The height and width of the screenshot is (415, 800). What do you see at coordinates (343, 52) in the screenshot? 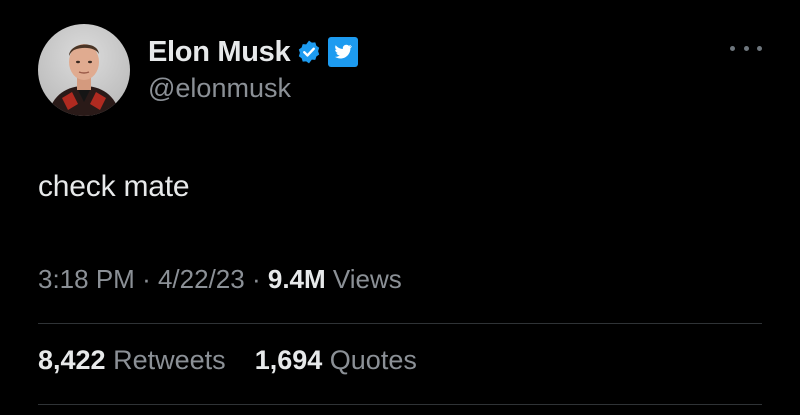
I see `twitter-bird-icon` at bounding box center [343, 52].